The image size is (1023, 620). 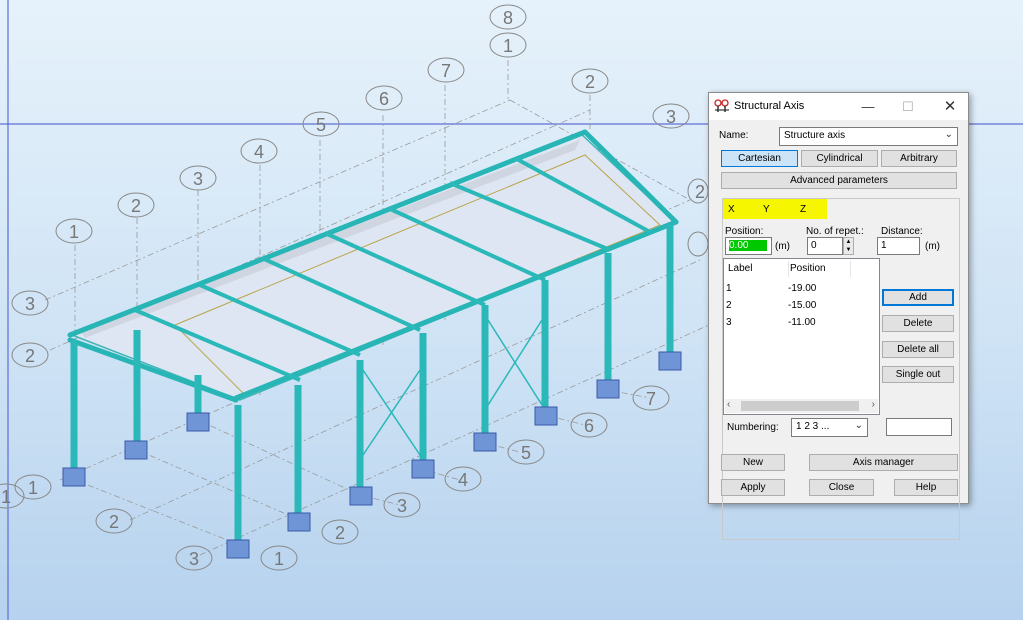 What do you see at coordinates (835, 231) in the screenshot?
I see `repetitions-label: No. of repet.:` at bounding box center [835, 231].